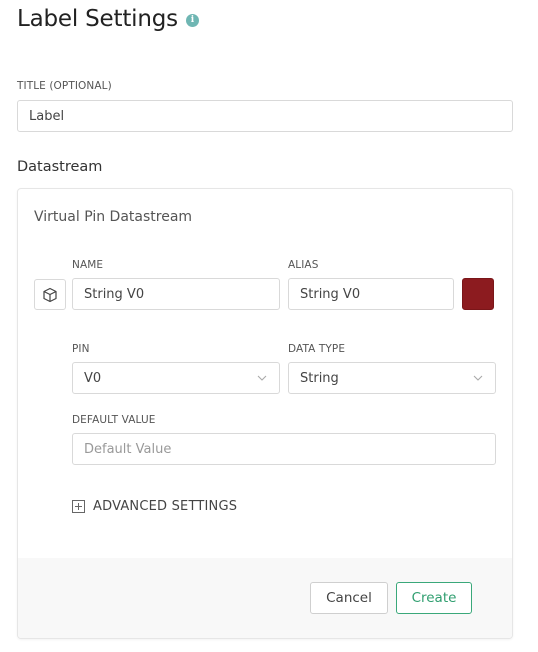  I want to click on plus-square-icon, so click(78, 506).